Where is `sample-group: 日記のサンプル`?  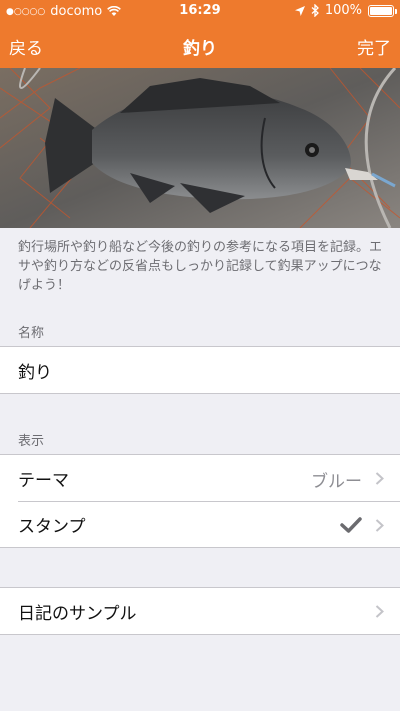 sample-group: 日記のサンプル is located at coordinates (200, 611).